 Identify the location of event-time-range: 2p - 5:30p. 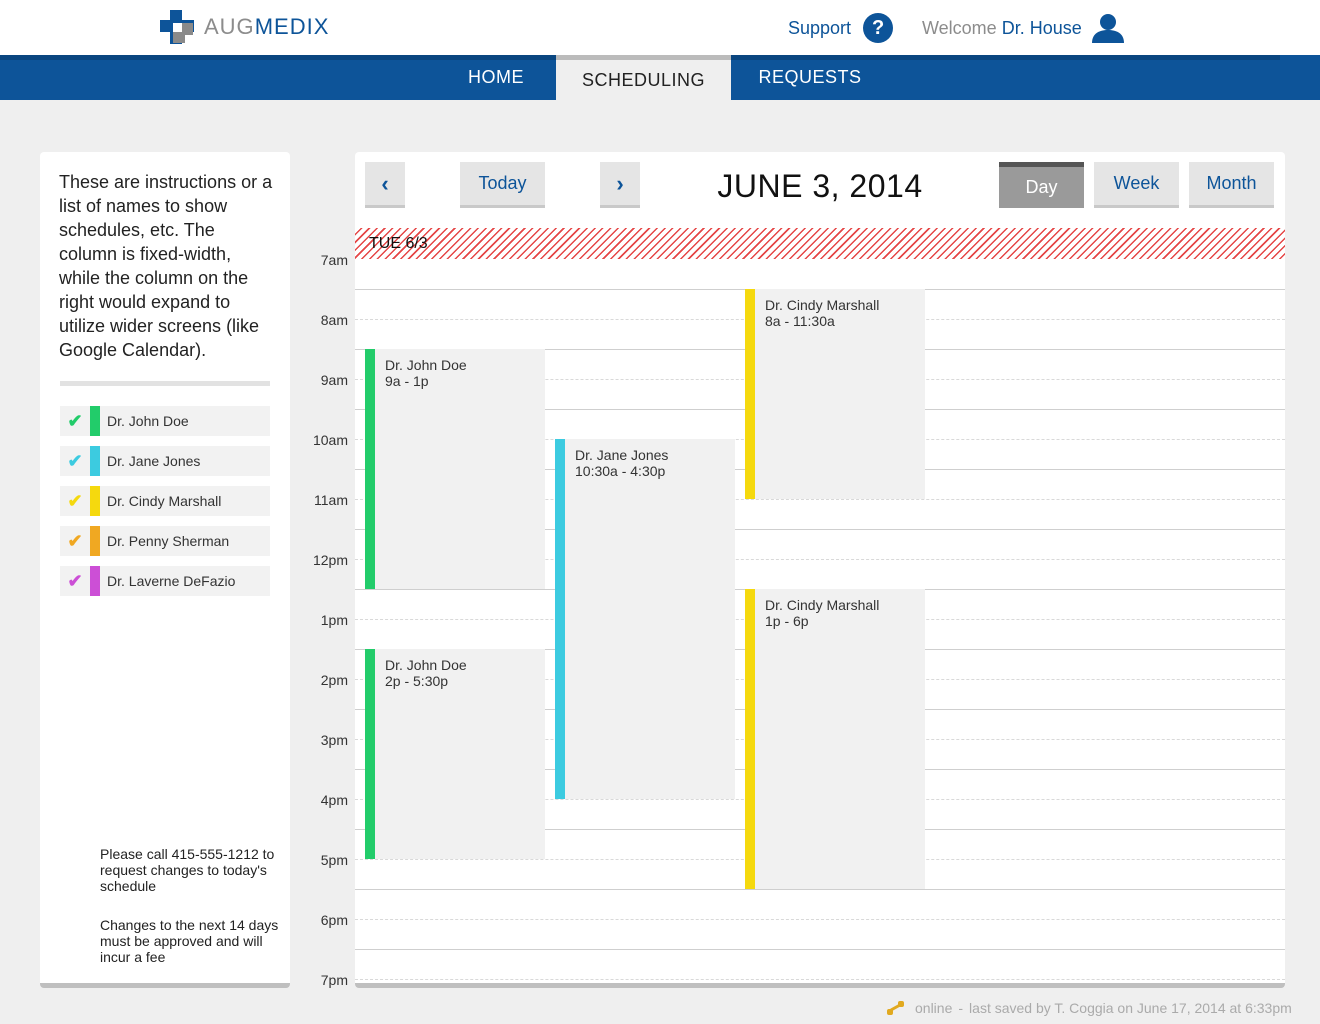
(417, 681).